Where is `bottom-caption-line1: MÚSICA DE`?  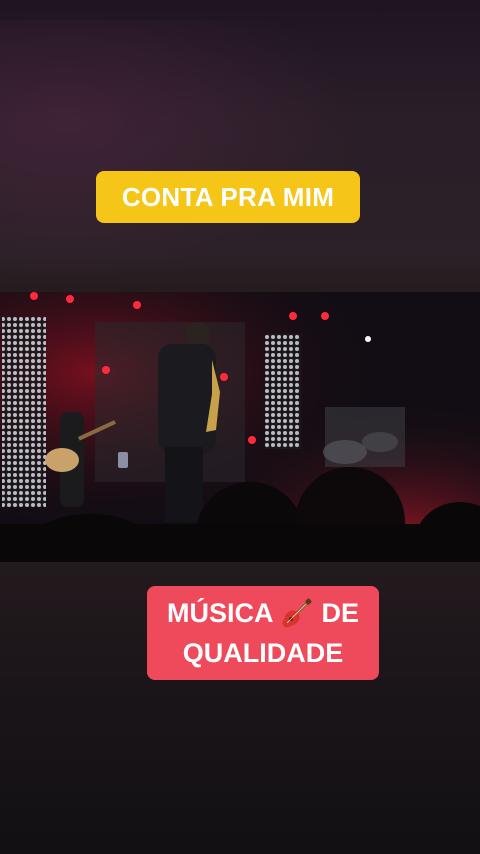
bottom-caption-line1: MÚSICA DE is located at coordinates (263, 613).